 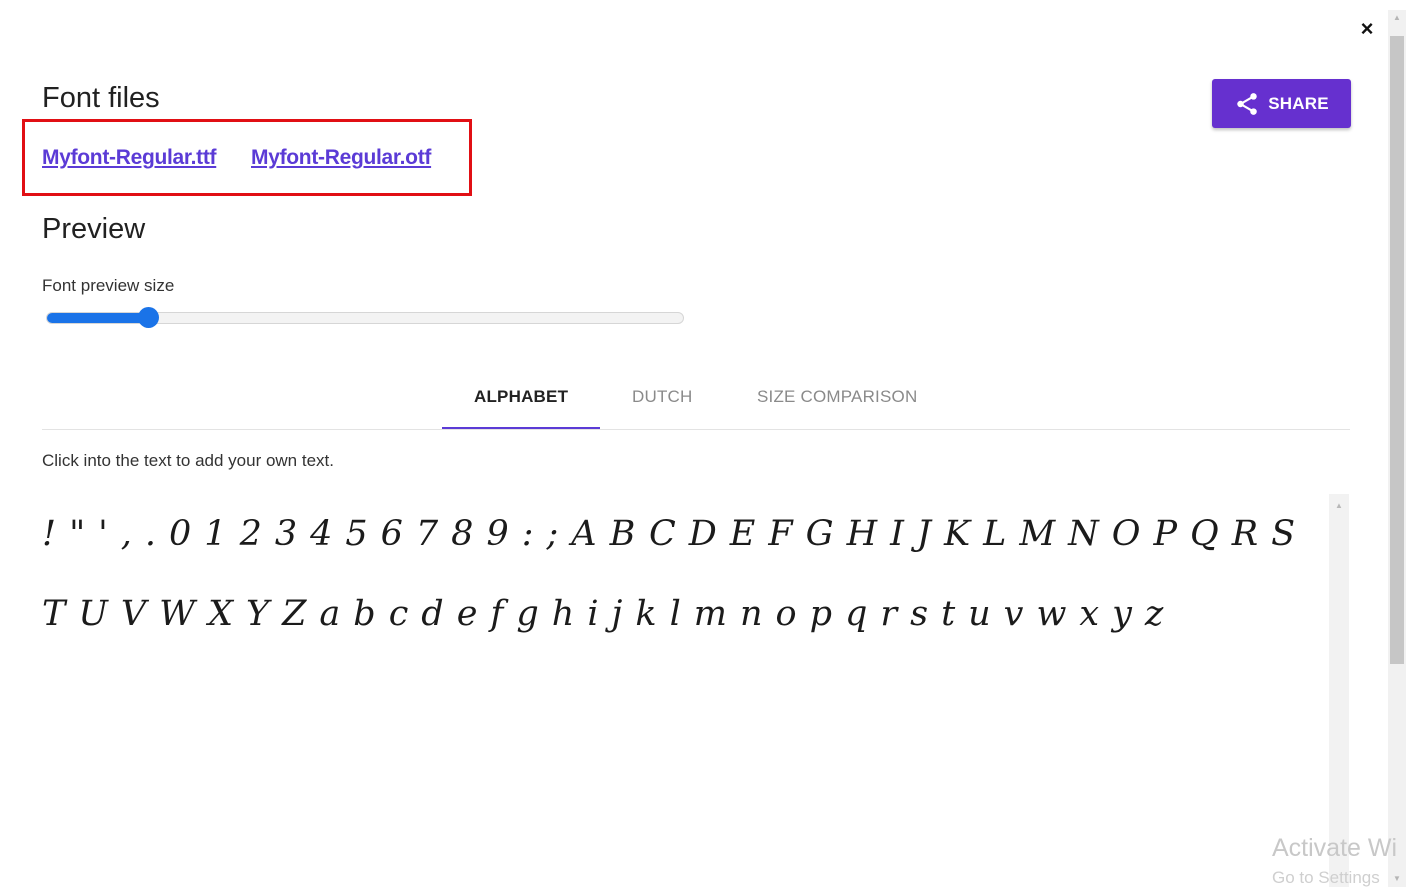 I want to click on font-preview-size-label: Font preview size, so click(x=108, y=285).